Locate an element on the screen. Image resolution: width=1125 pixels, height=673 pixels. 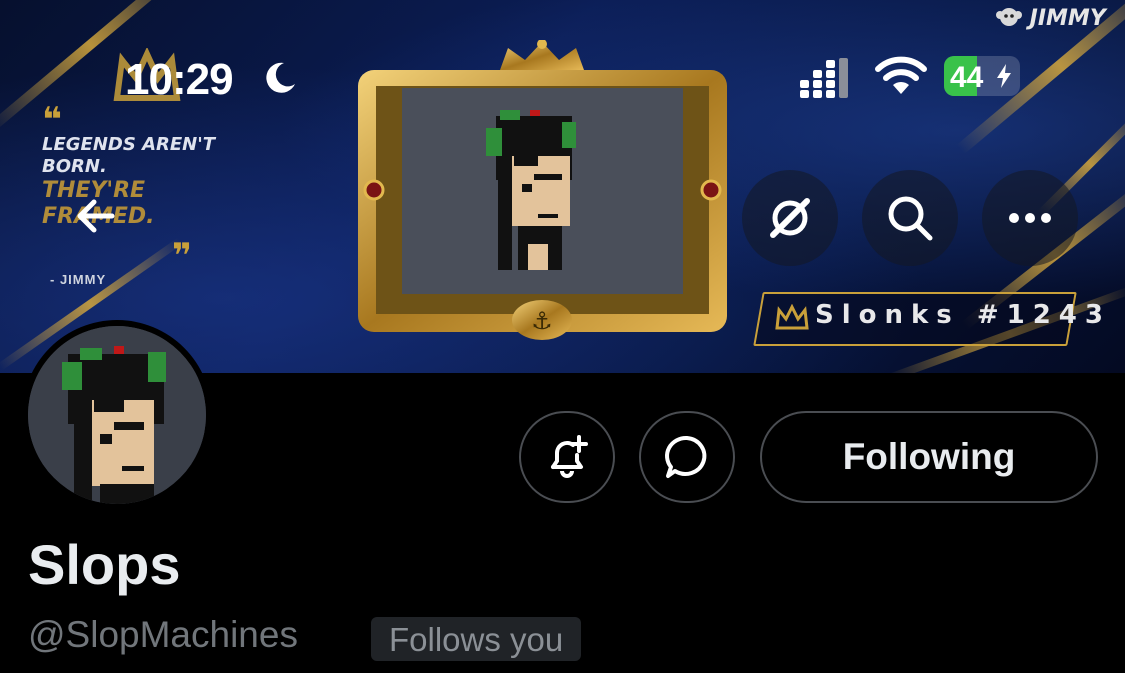
arrow-left-icon is located at coordinates (96, 216).